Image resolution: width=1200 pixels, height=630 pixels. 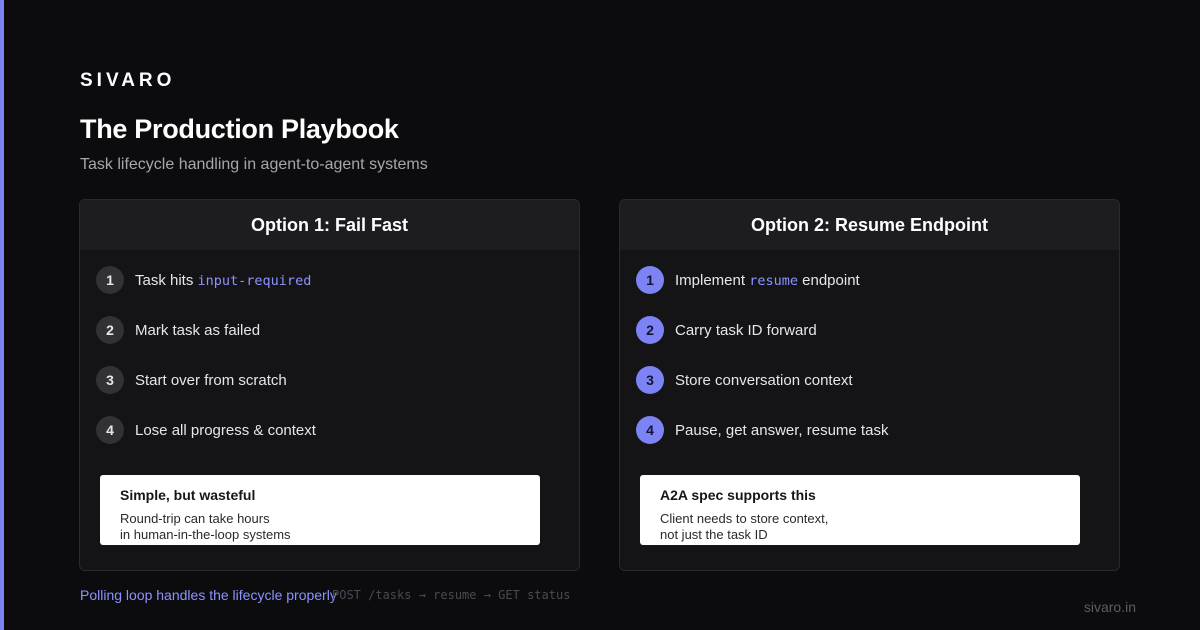 I want to click on note-line: Client needs to store context,, so click(x=744, y=518).